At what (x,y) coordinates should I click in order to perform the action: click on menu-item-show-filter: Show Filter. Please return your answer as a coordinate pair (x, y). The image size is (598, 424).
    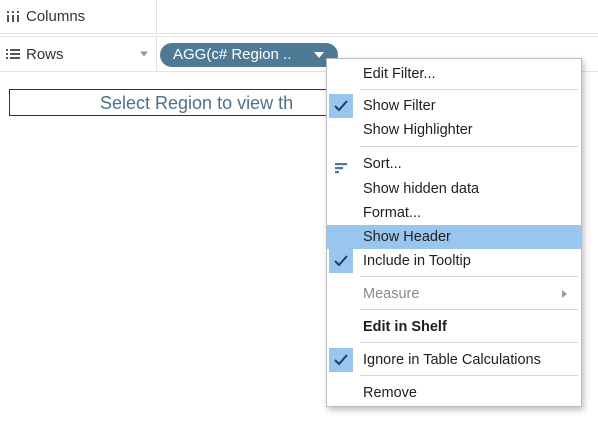
    Looking at the image, I should click on (454, 106).